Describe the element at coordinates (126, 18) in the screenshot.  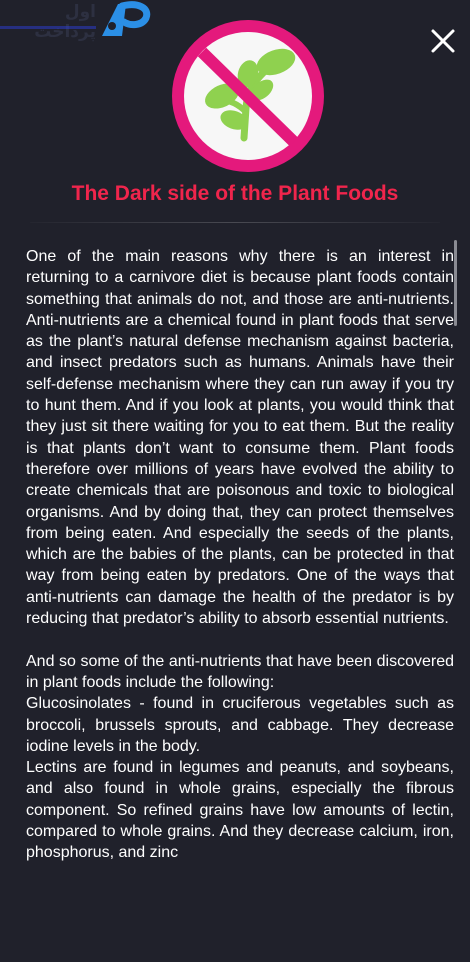
I see `ap-logo-icon` at that location.